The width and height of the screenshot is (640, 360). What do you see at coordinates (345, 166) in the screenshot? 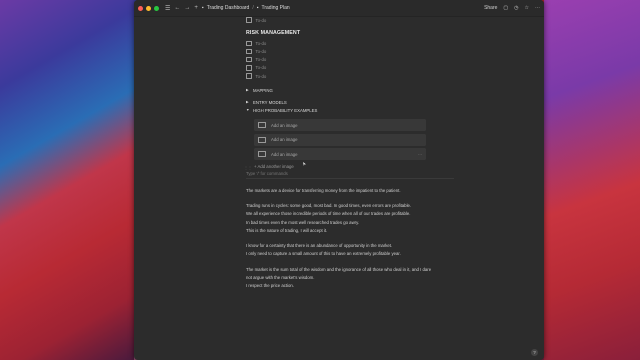
I see `add-another-image-button: + Add another image` at bounding box center [345, 166].